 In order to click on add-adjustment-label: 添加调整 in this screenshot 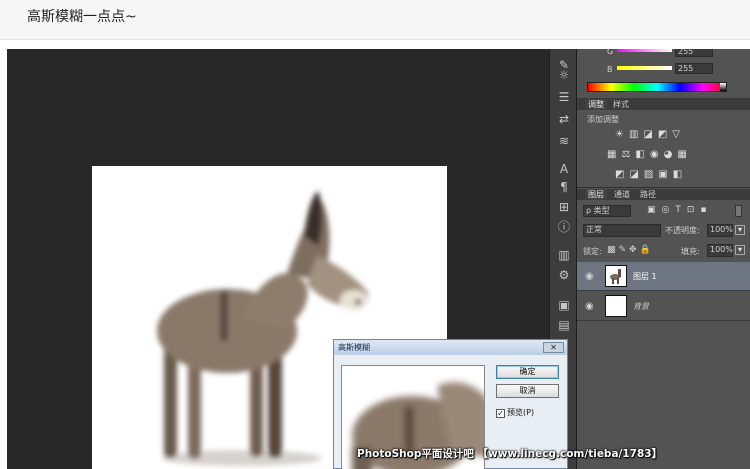, I will do `click(603, 119)`.